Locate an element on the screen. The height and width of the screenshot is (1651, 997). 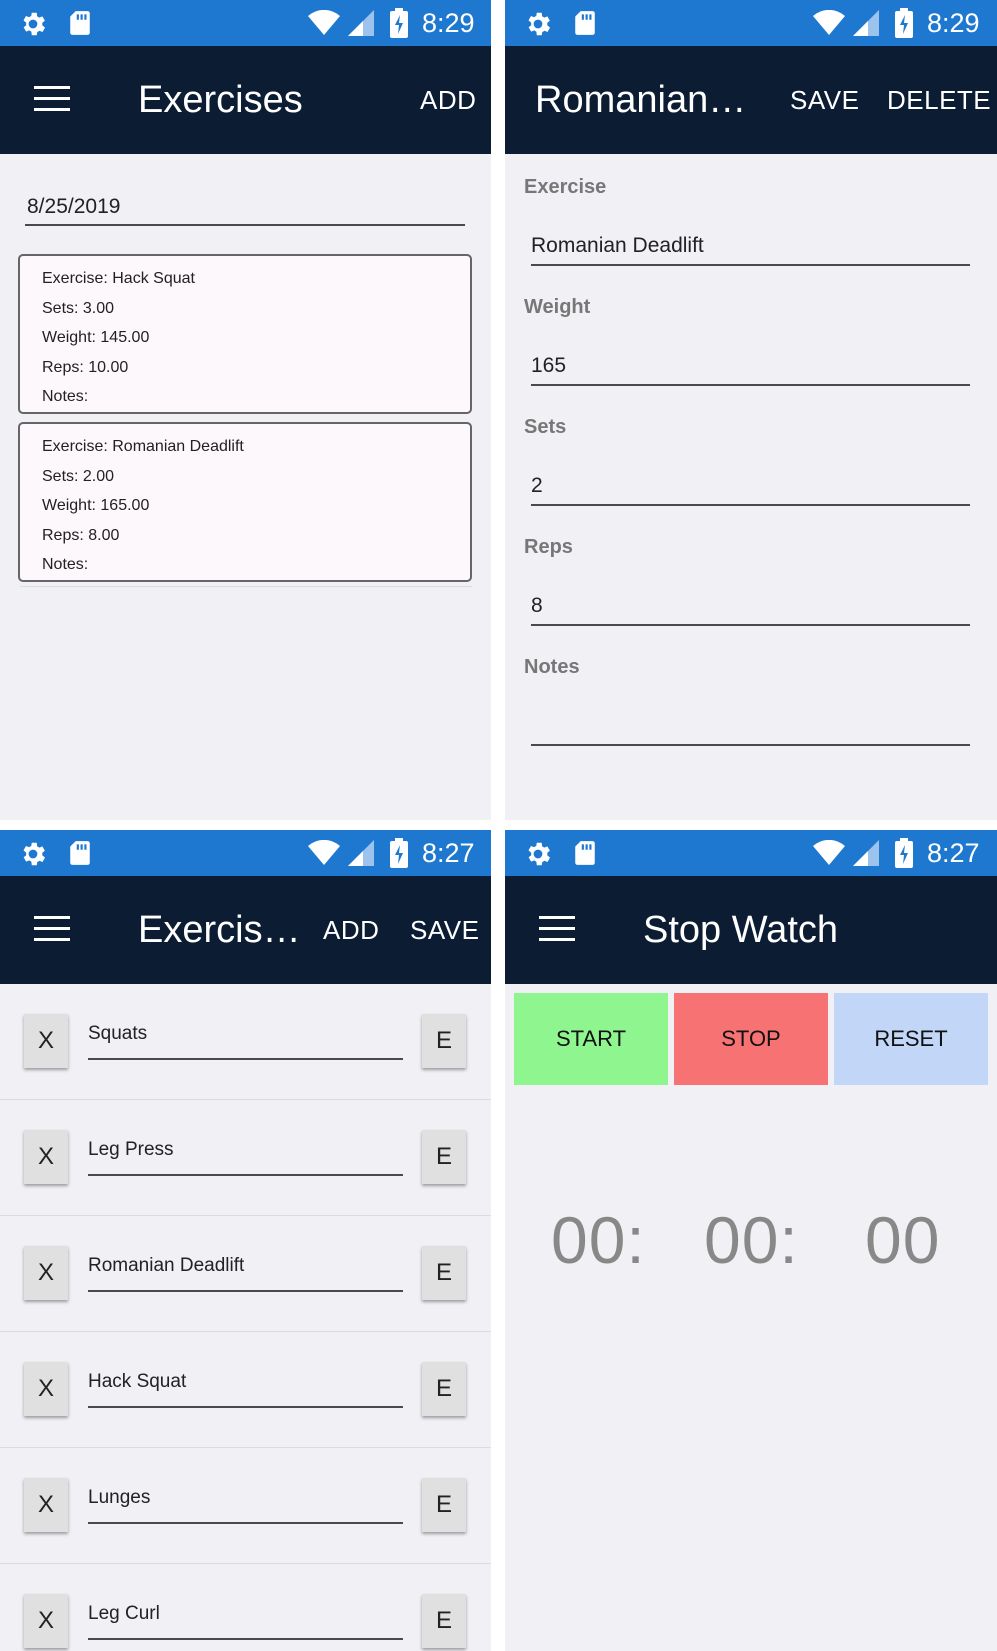
card-sets: Sets: 3.00 is located at coordinates (78, 308).